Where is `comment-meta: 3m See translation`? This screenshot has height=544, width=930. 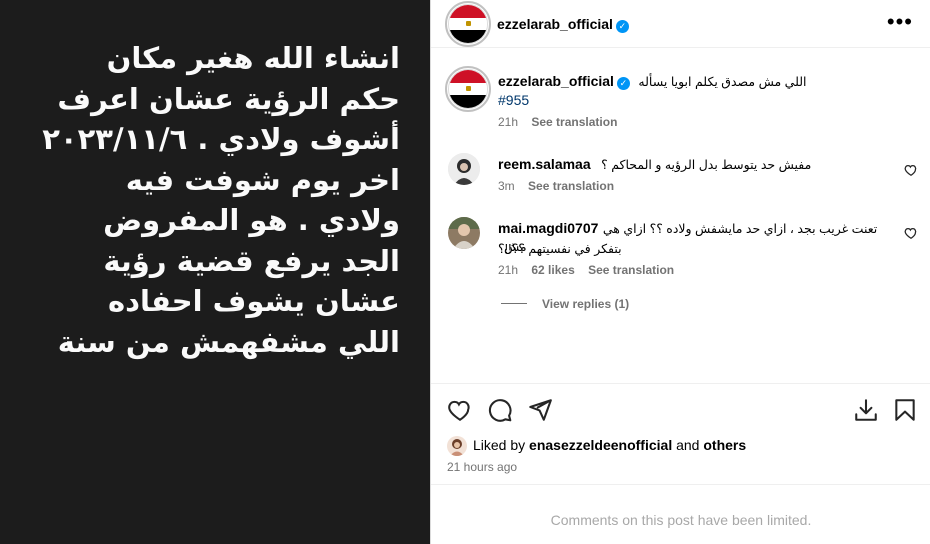 comment-meta: 3m See translation is located at coordinates (556, 186).